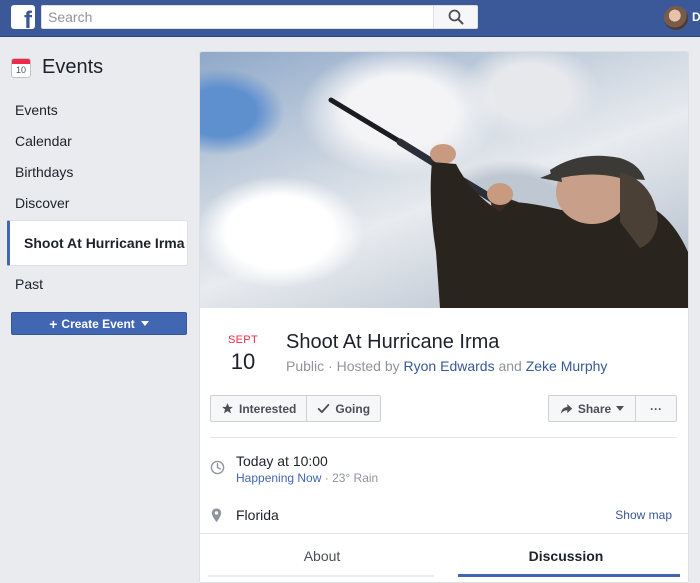 This screenshot has width=700, height=583. What do you see at coordinates (97, 171) in the screenshot?
I see `sidebar-item-birthdays: Birthdays` at bounding box center [97, 171].